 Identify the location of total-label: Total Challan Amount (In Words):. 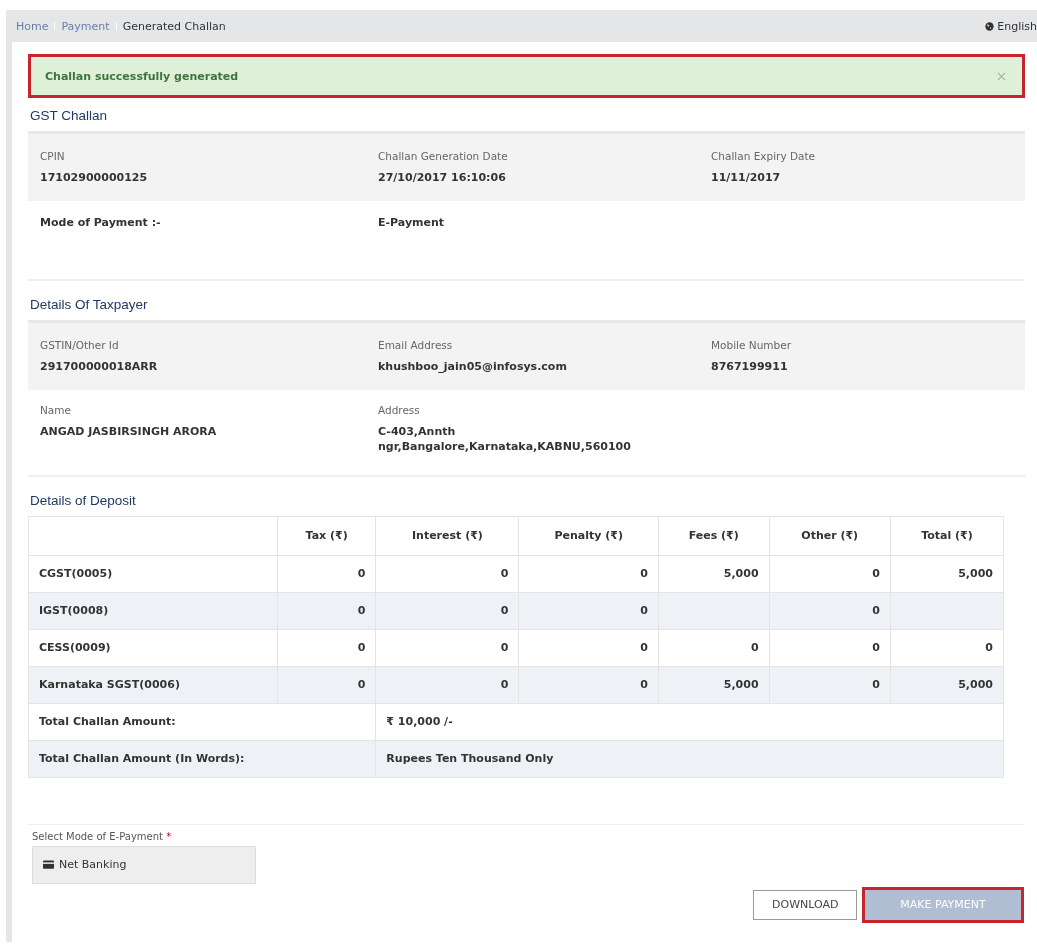
(202, 759).